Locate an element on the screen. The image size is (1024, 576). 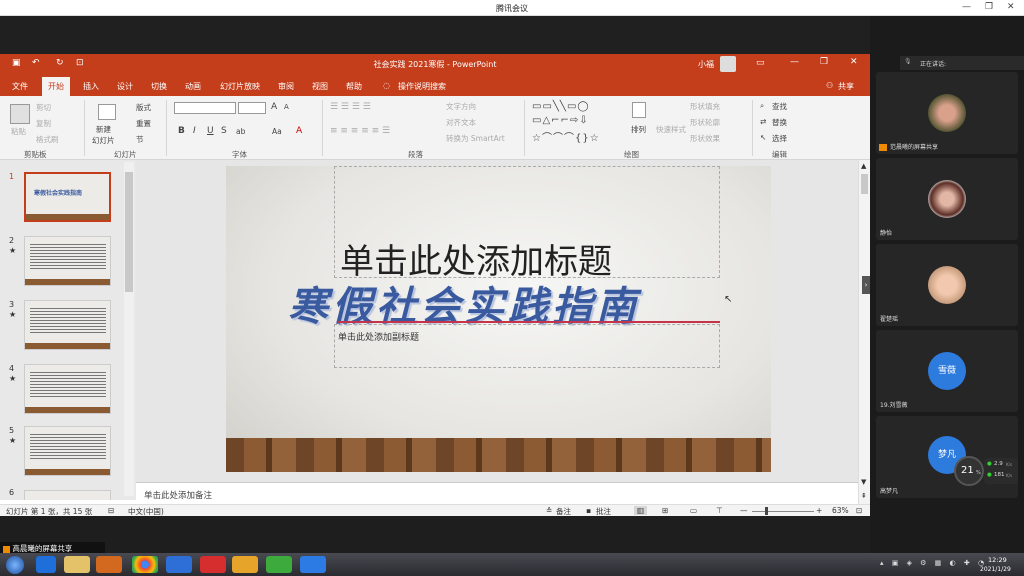
wechat-icon is located at coordinates (279, 564).